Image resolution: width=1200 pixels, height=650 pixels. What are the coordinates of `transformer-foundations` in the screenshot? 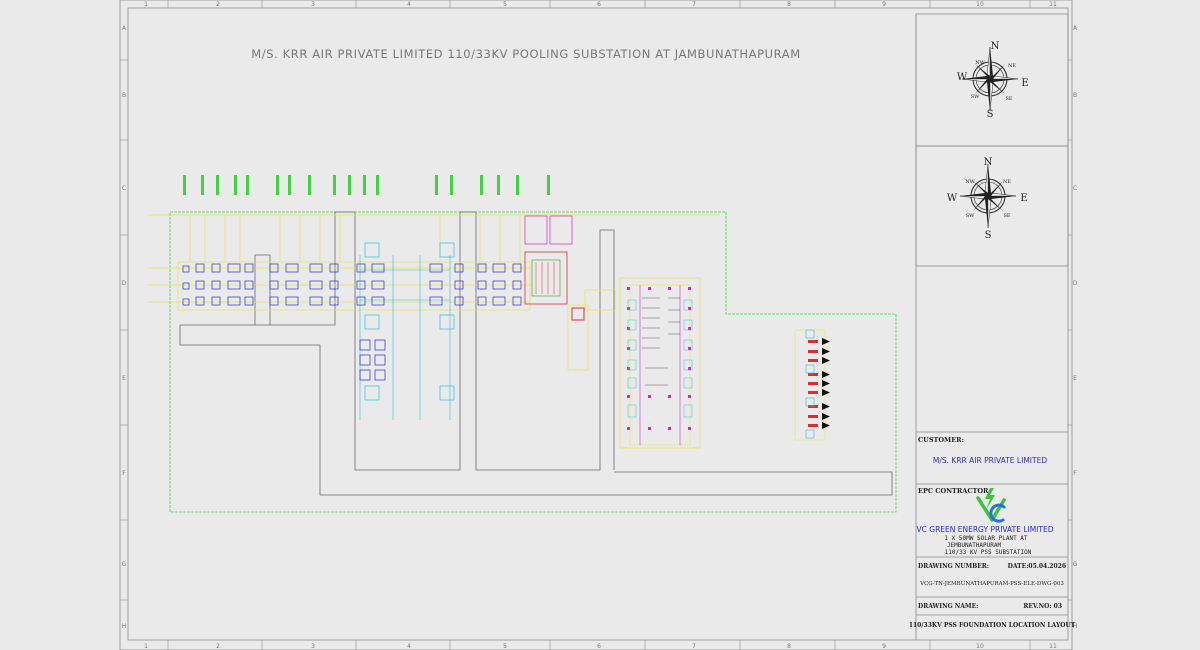 It's located at (409, 321).